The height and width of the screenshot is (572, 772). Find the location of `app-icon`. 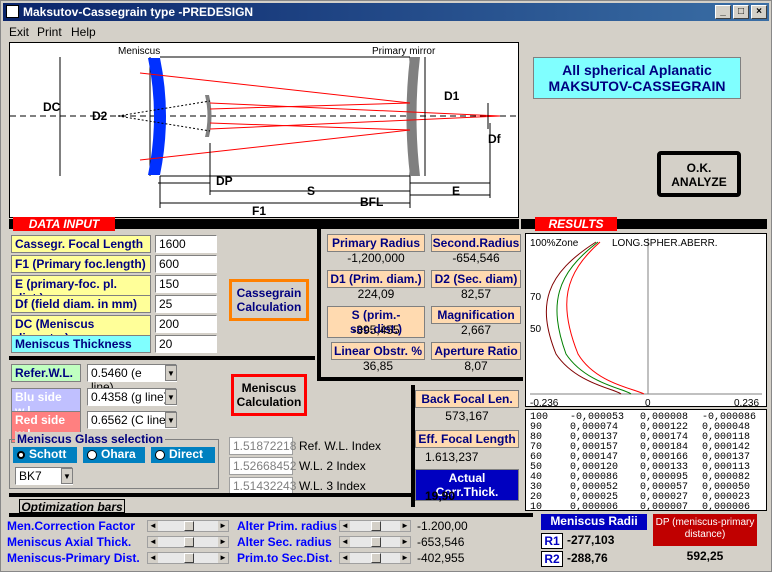

app-icon is located at coordinates (12, 11).